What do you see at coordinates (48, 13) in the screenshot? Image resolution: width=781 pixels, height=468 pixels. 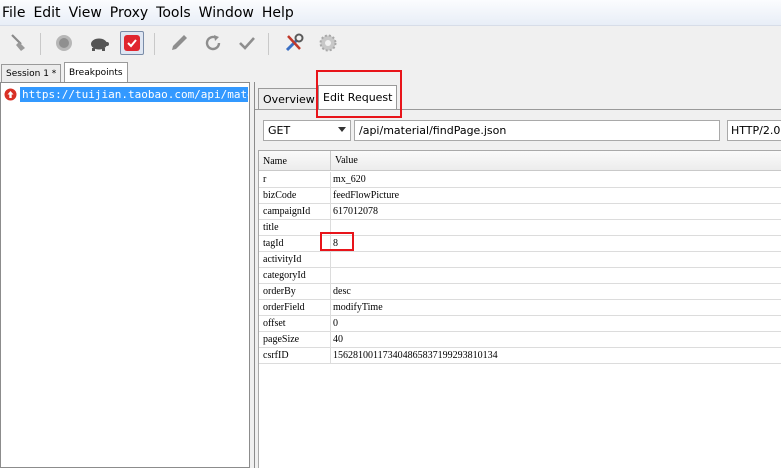 I see `menu-edit: Edit` at bounding box center [48, 13].